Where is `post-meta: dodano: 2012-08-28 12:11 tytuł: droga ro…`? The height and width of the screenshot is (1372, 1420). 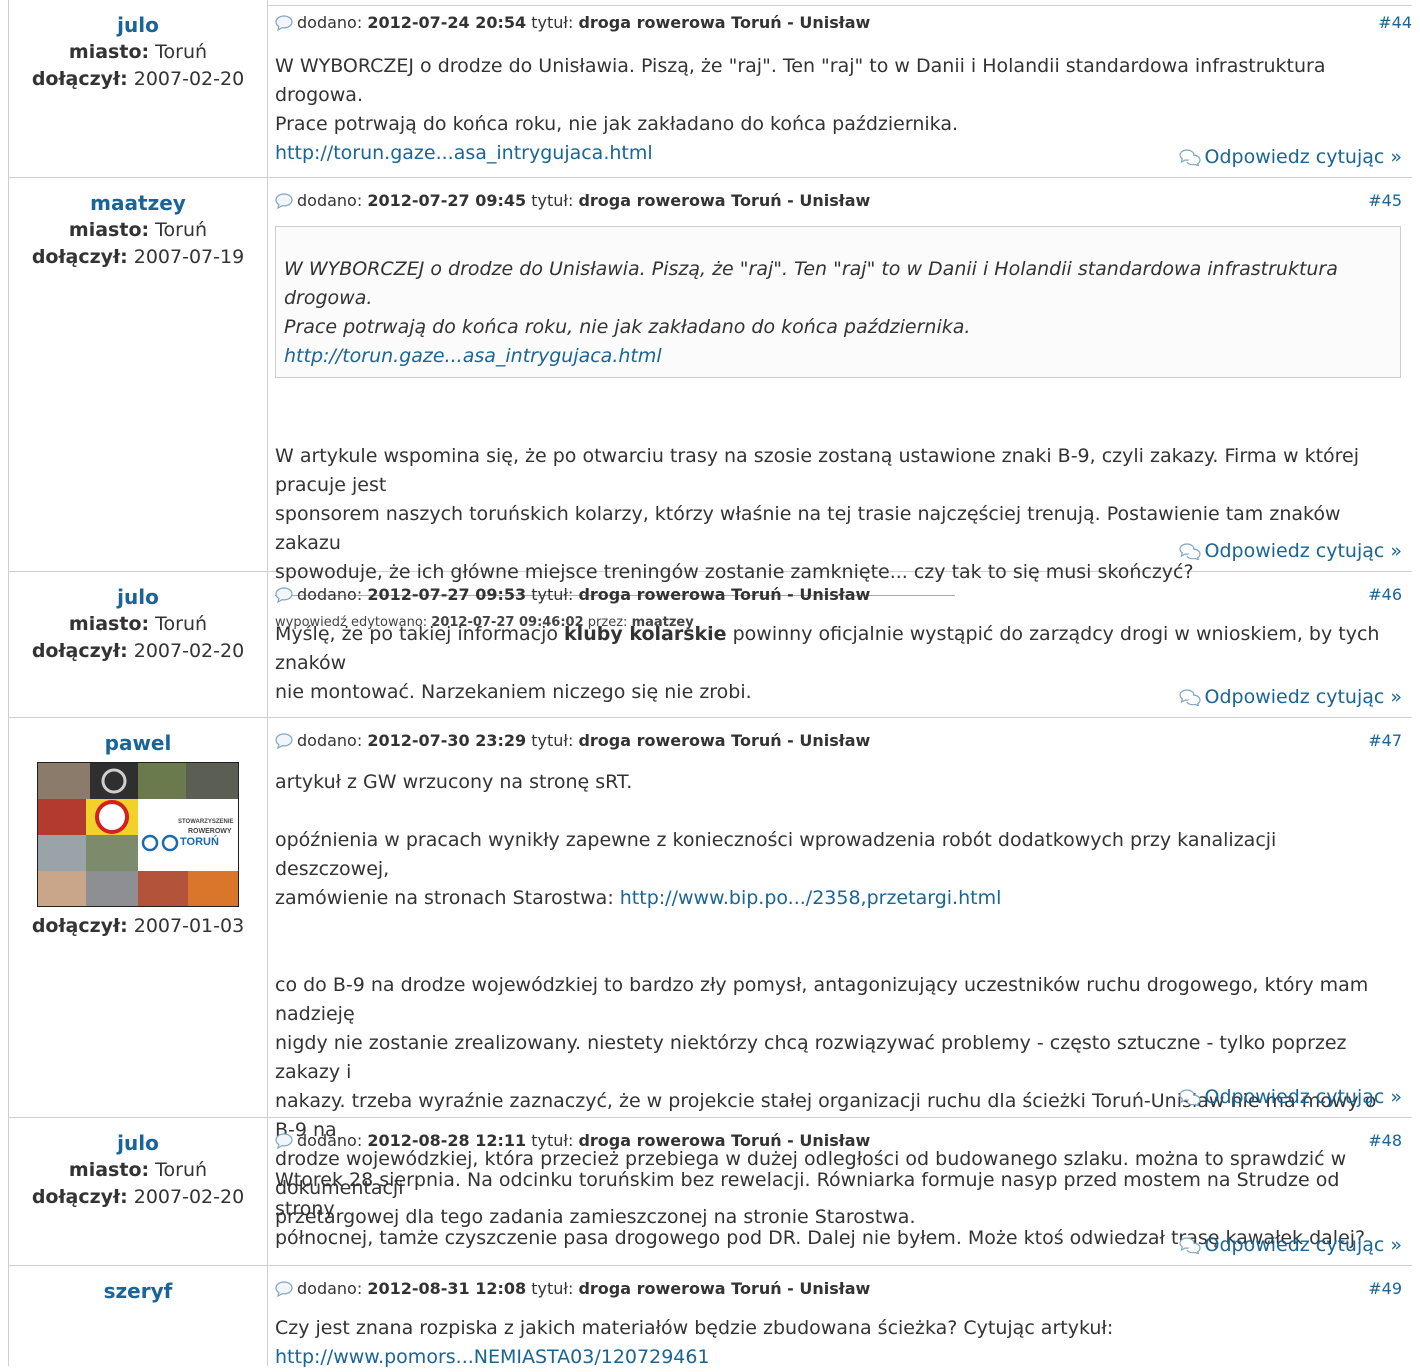
post-meta: dodano: 2012-08-28 12:11 tytuł: droga ro… is located at coordinates (572, 1142).